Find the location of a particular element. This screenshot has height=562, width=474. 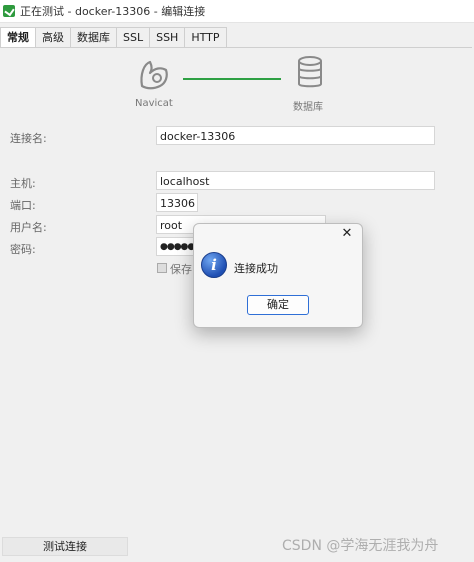

navicat-label: Navicat is located at coordinates (154, 103).